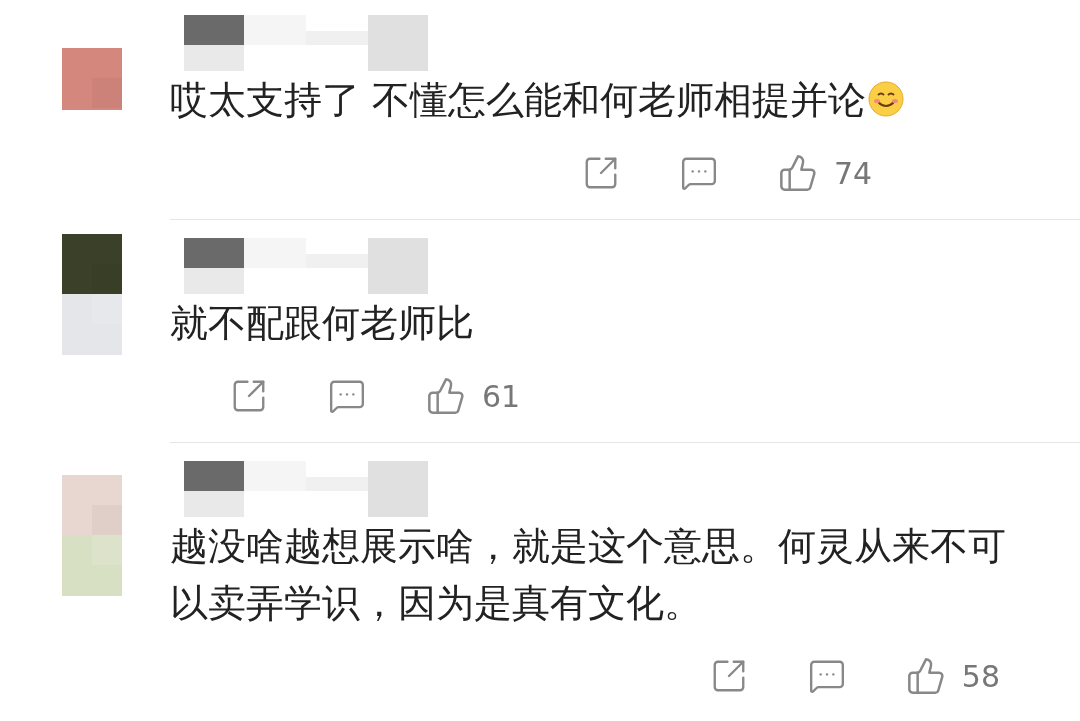  What do you see at coordinates (322, 323) in the screenshot?
I see `comment-text: 就不配跟何老师比` at bounding box center [322, 323].